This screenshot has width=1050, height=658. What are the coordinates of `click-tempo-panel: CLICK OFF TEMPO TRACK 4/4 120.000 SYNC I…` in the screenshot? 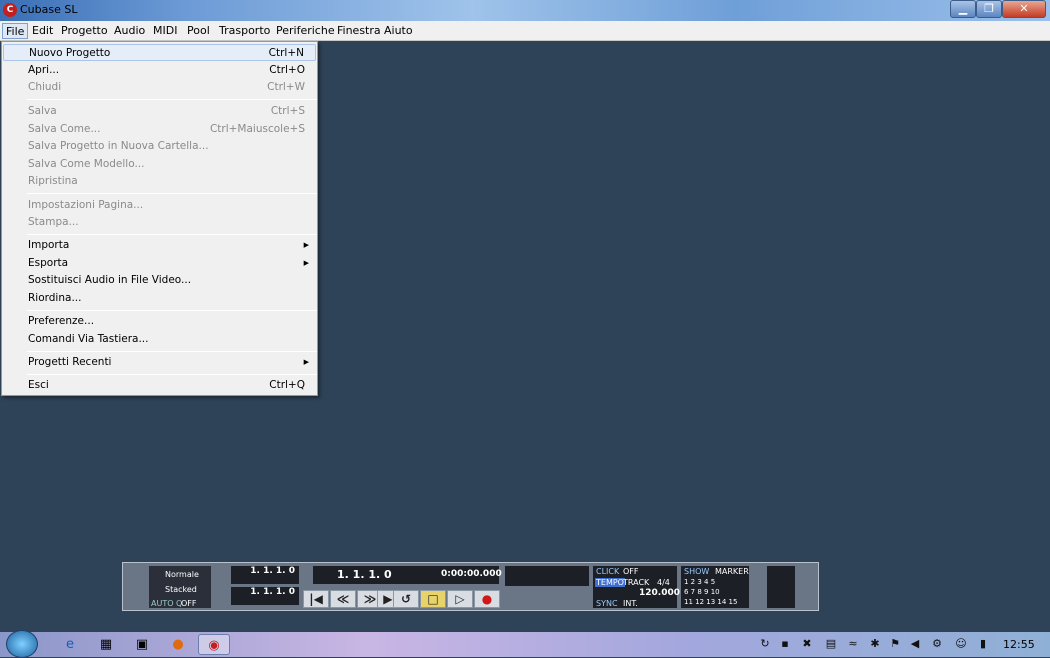 It's located at (636, 587).